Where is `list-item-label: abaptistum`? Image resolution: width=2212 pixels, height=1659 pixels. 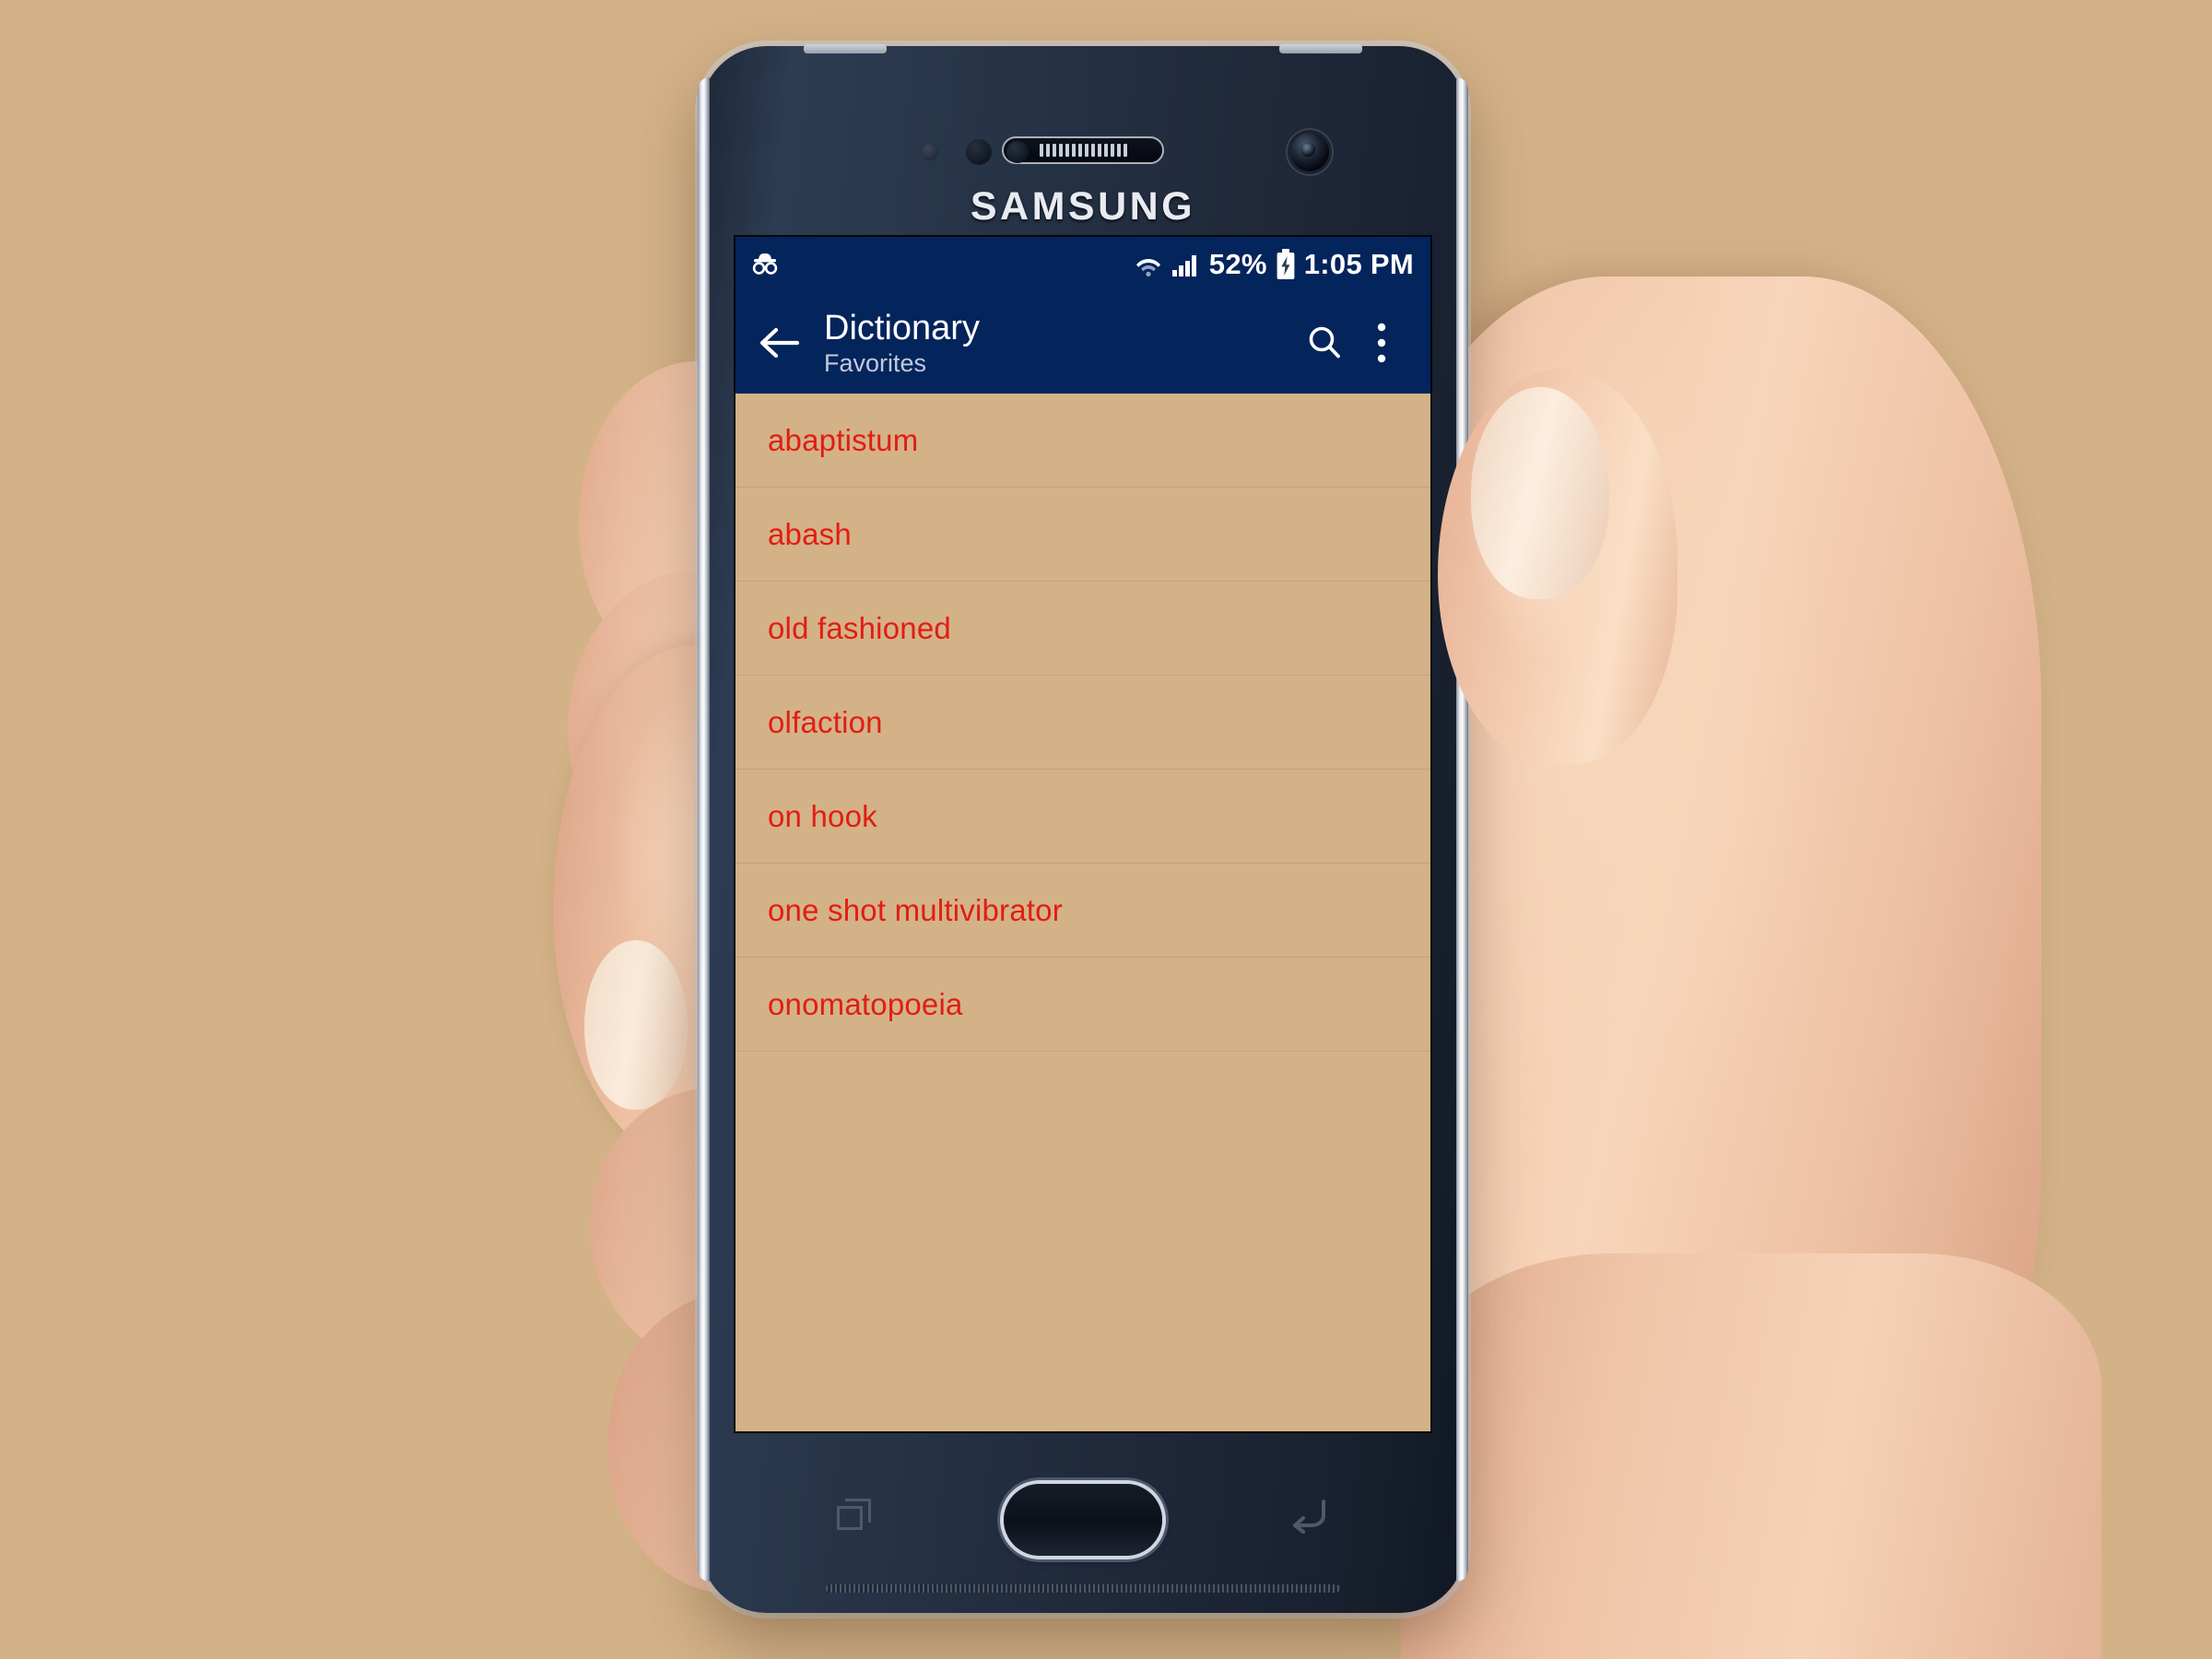
list-item-label: abaptistum is located at coordinates (843, 439).